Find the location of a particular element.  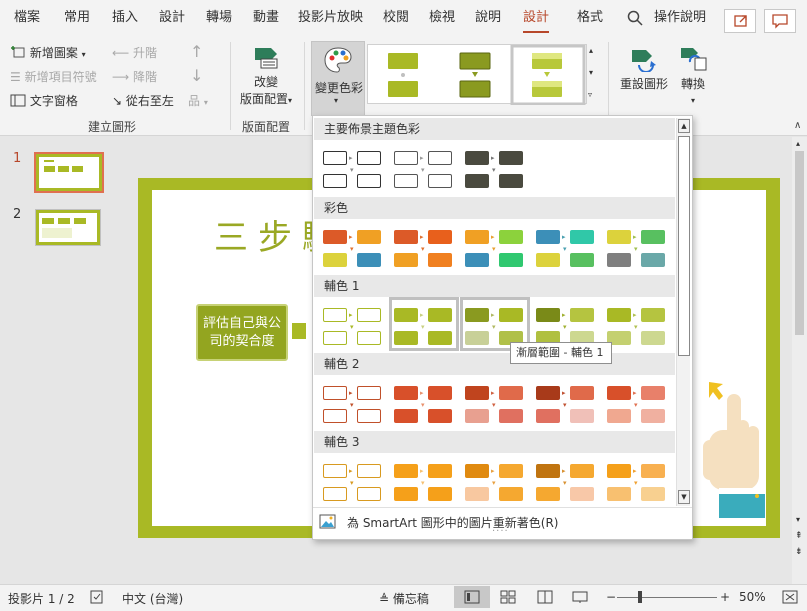

chevron-up-icon: ▲ is located at coordinates (684, 126).